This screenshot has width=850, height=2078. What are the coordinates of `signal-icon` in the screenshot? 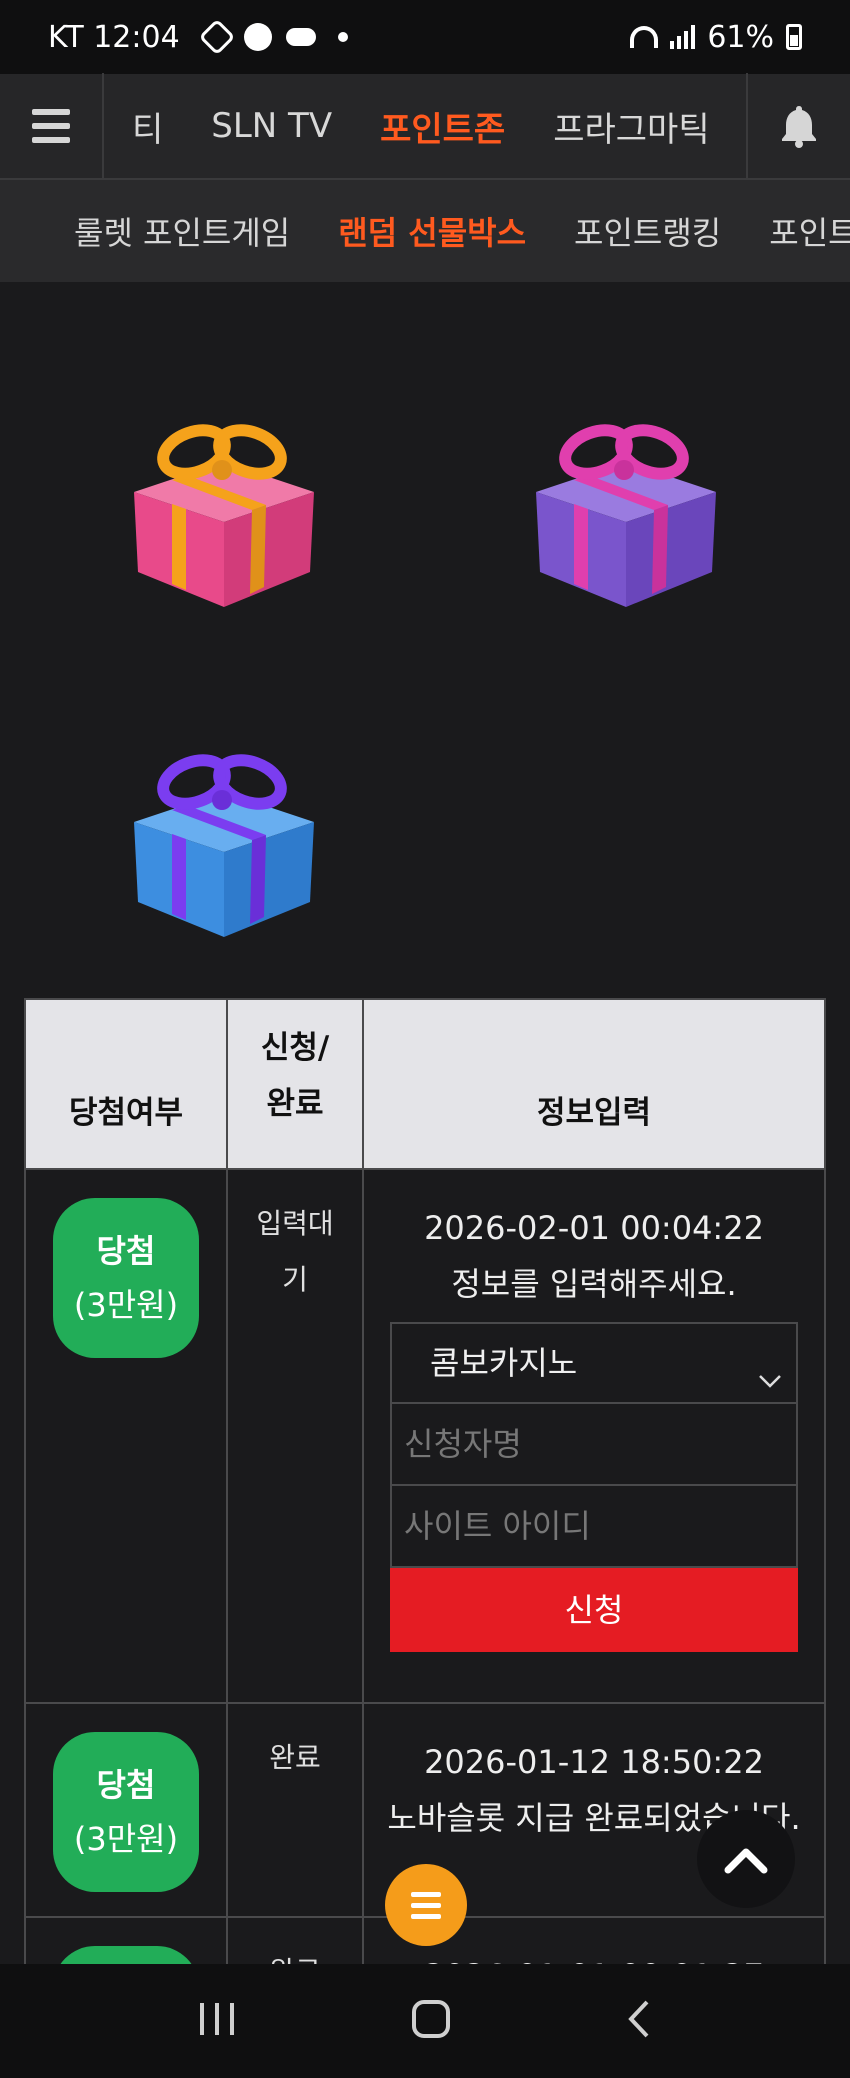 It's located at (683, 37).